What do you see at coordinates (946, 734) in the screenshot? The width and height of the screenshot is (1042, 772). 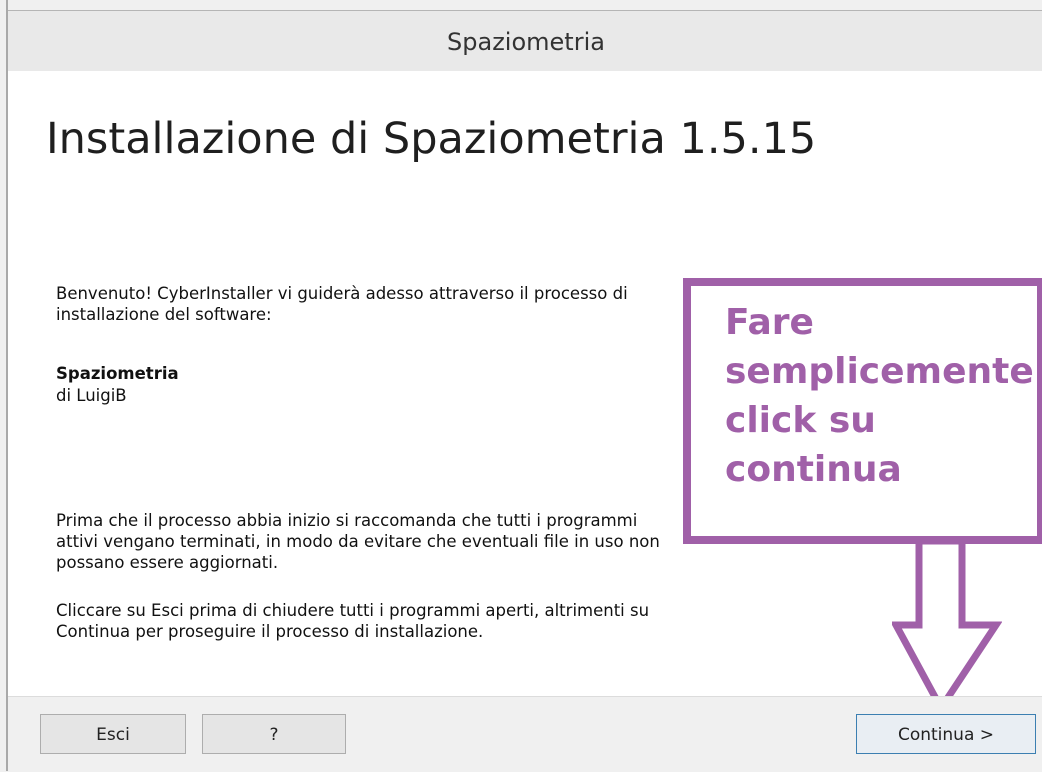 I see `continue-button: Continua >` at bounding box center [946, 734].